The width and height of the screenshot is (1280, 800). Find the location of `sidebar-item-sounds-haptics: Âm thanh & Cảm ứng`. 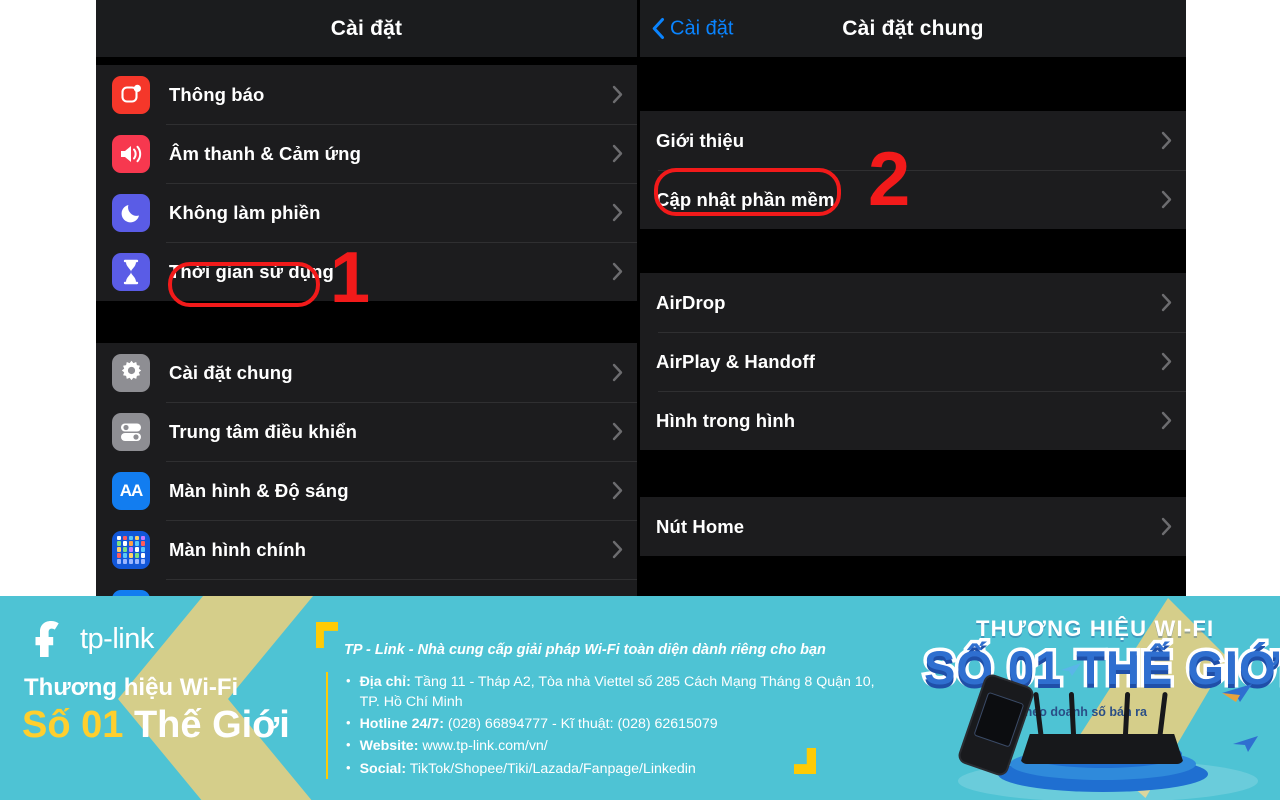

sidebar-item-sounds-haptics: Âm thanh & Cảm ứng is located at coordinates (366, 153).